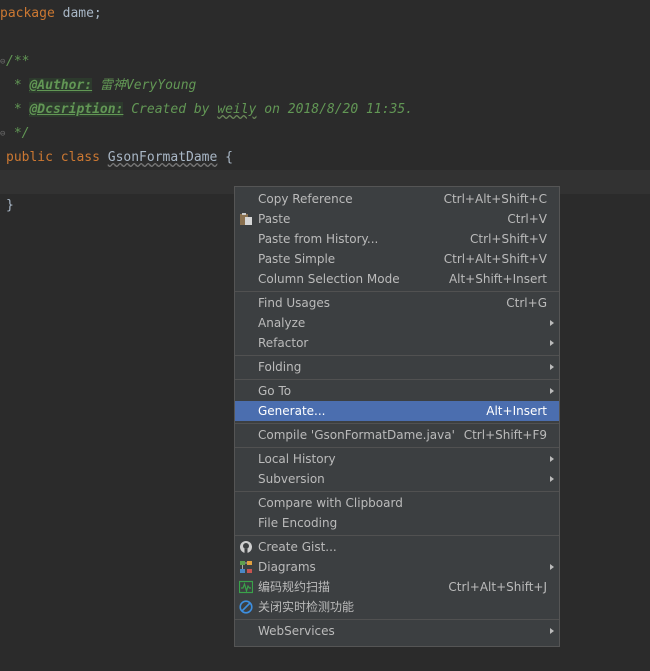 The image size is (650, 671). What do you see at coordinates (170, 109) in the screenshot?
I see `doc-text: Created by` at bounding box center [170, 109].